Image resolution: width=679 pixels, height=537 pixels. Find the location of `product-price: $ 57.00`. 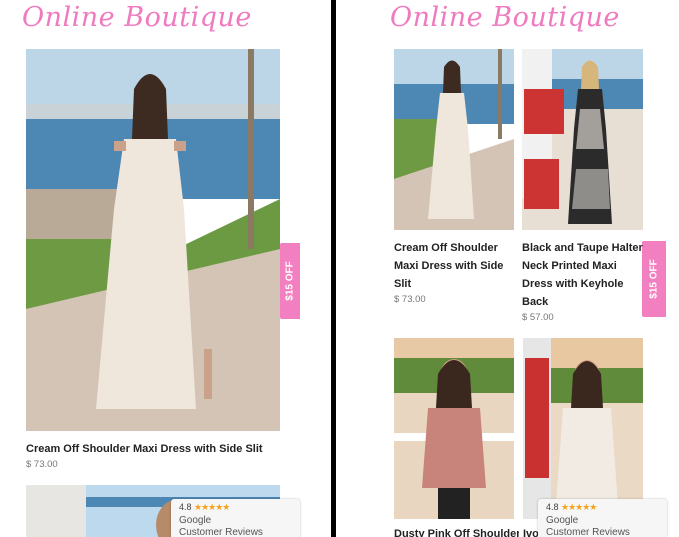

product-price: $ 57.00 is located at coordinates (538, 317).